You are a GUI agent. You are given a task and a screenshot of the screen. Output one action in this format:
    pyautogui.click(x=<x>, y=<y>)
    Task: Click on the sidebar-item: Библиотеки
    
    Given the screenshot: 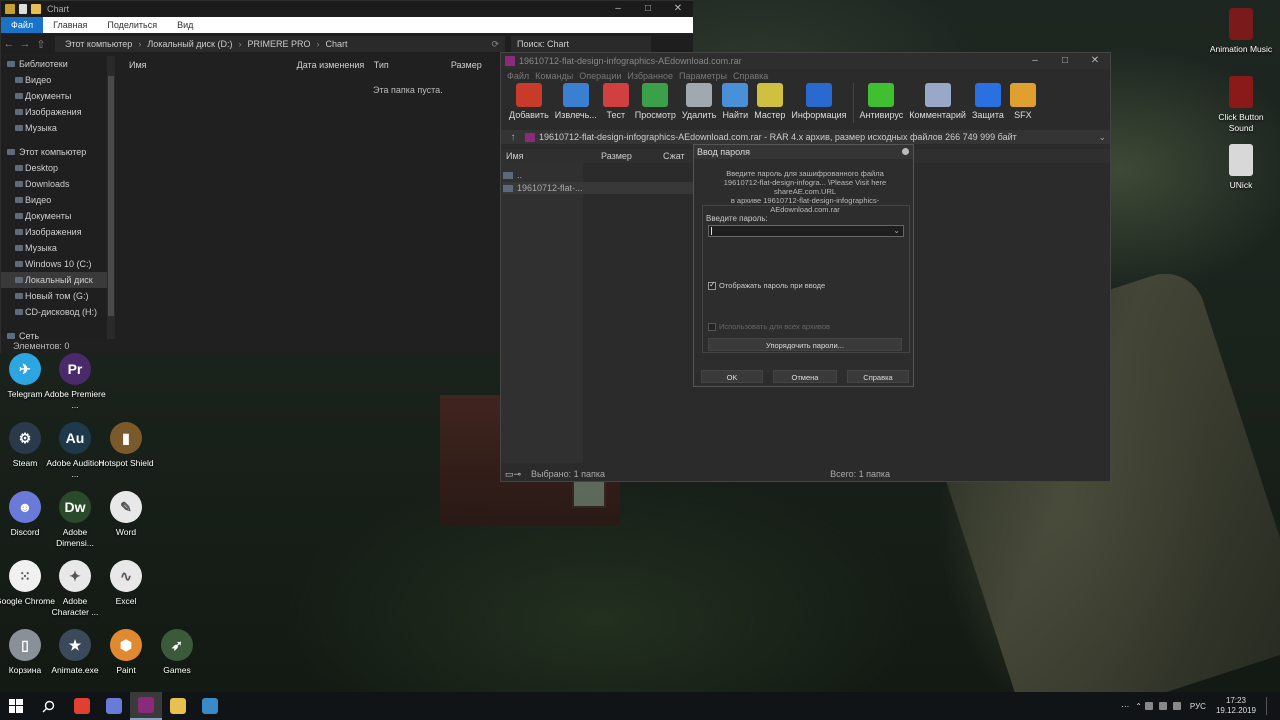 What is the action you would take?
    pyautogui.click(x=57, y=64)
    